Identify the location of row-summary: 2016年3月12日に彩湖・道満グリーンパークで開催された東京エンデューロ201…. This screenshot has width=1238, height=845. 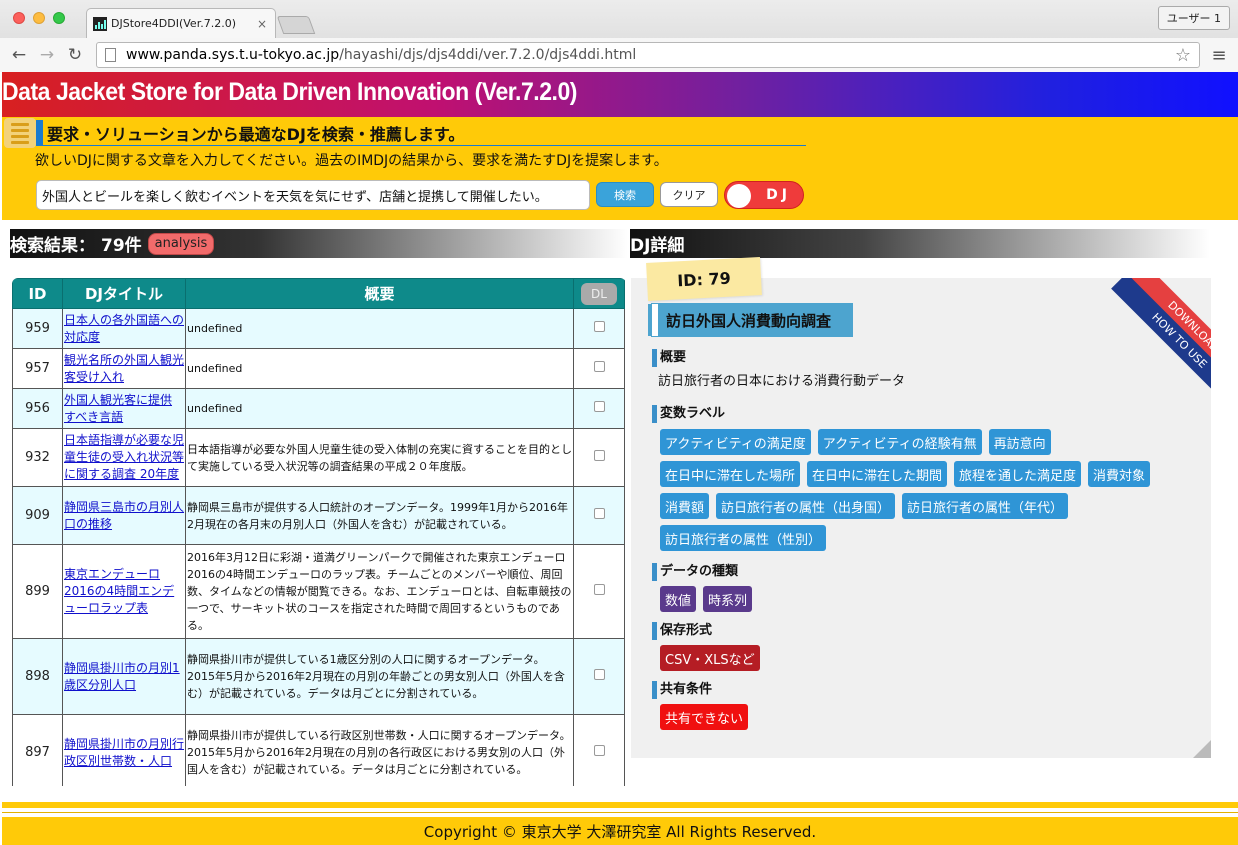
(379, 591).